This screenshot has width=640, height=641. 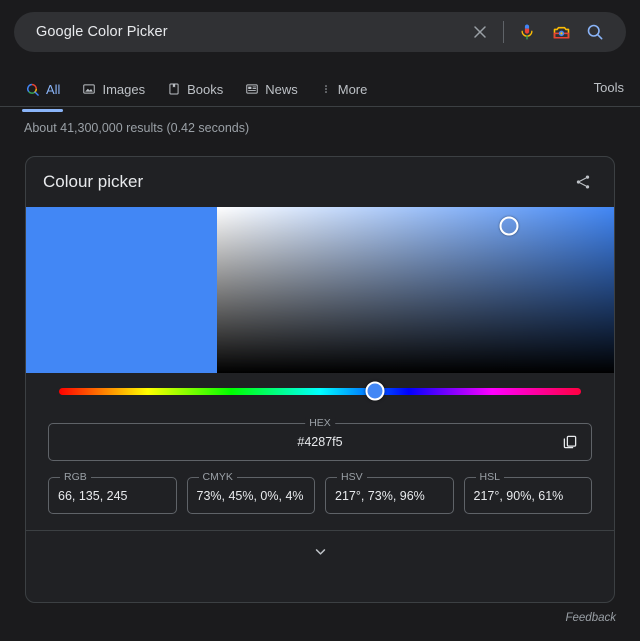 I want to click on hsl-field: HSL 217°, 90%, 61%, so click(x=527, y=492).